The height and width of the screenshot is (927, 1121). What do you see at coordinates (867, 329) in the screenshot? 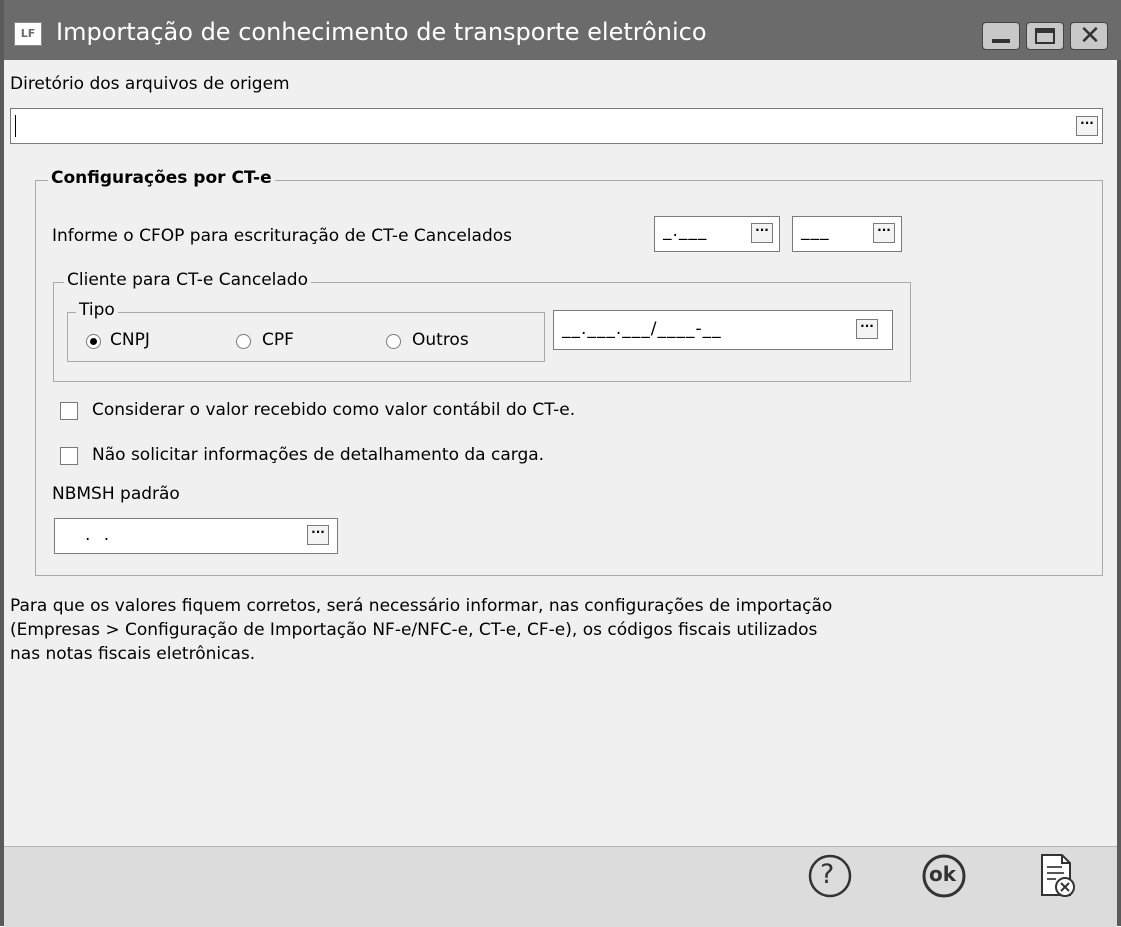
I see `client-lookup-button: ···` at bounding box center [867, 329].